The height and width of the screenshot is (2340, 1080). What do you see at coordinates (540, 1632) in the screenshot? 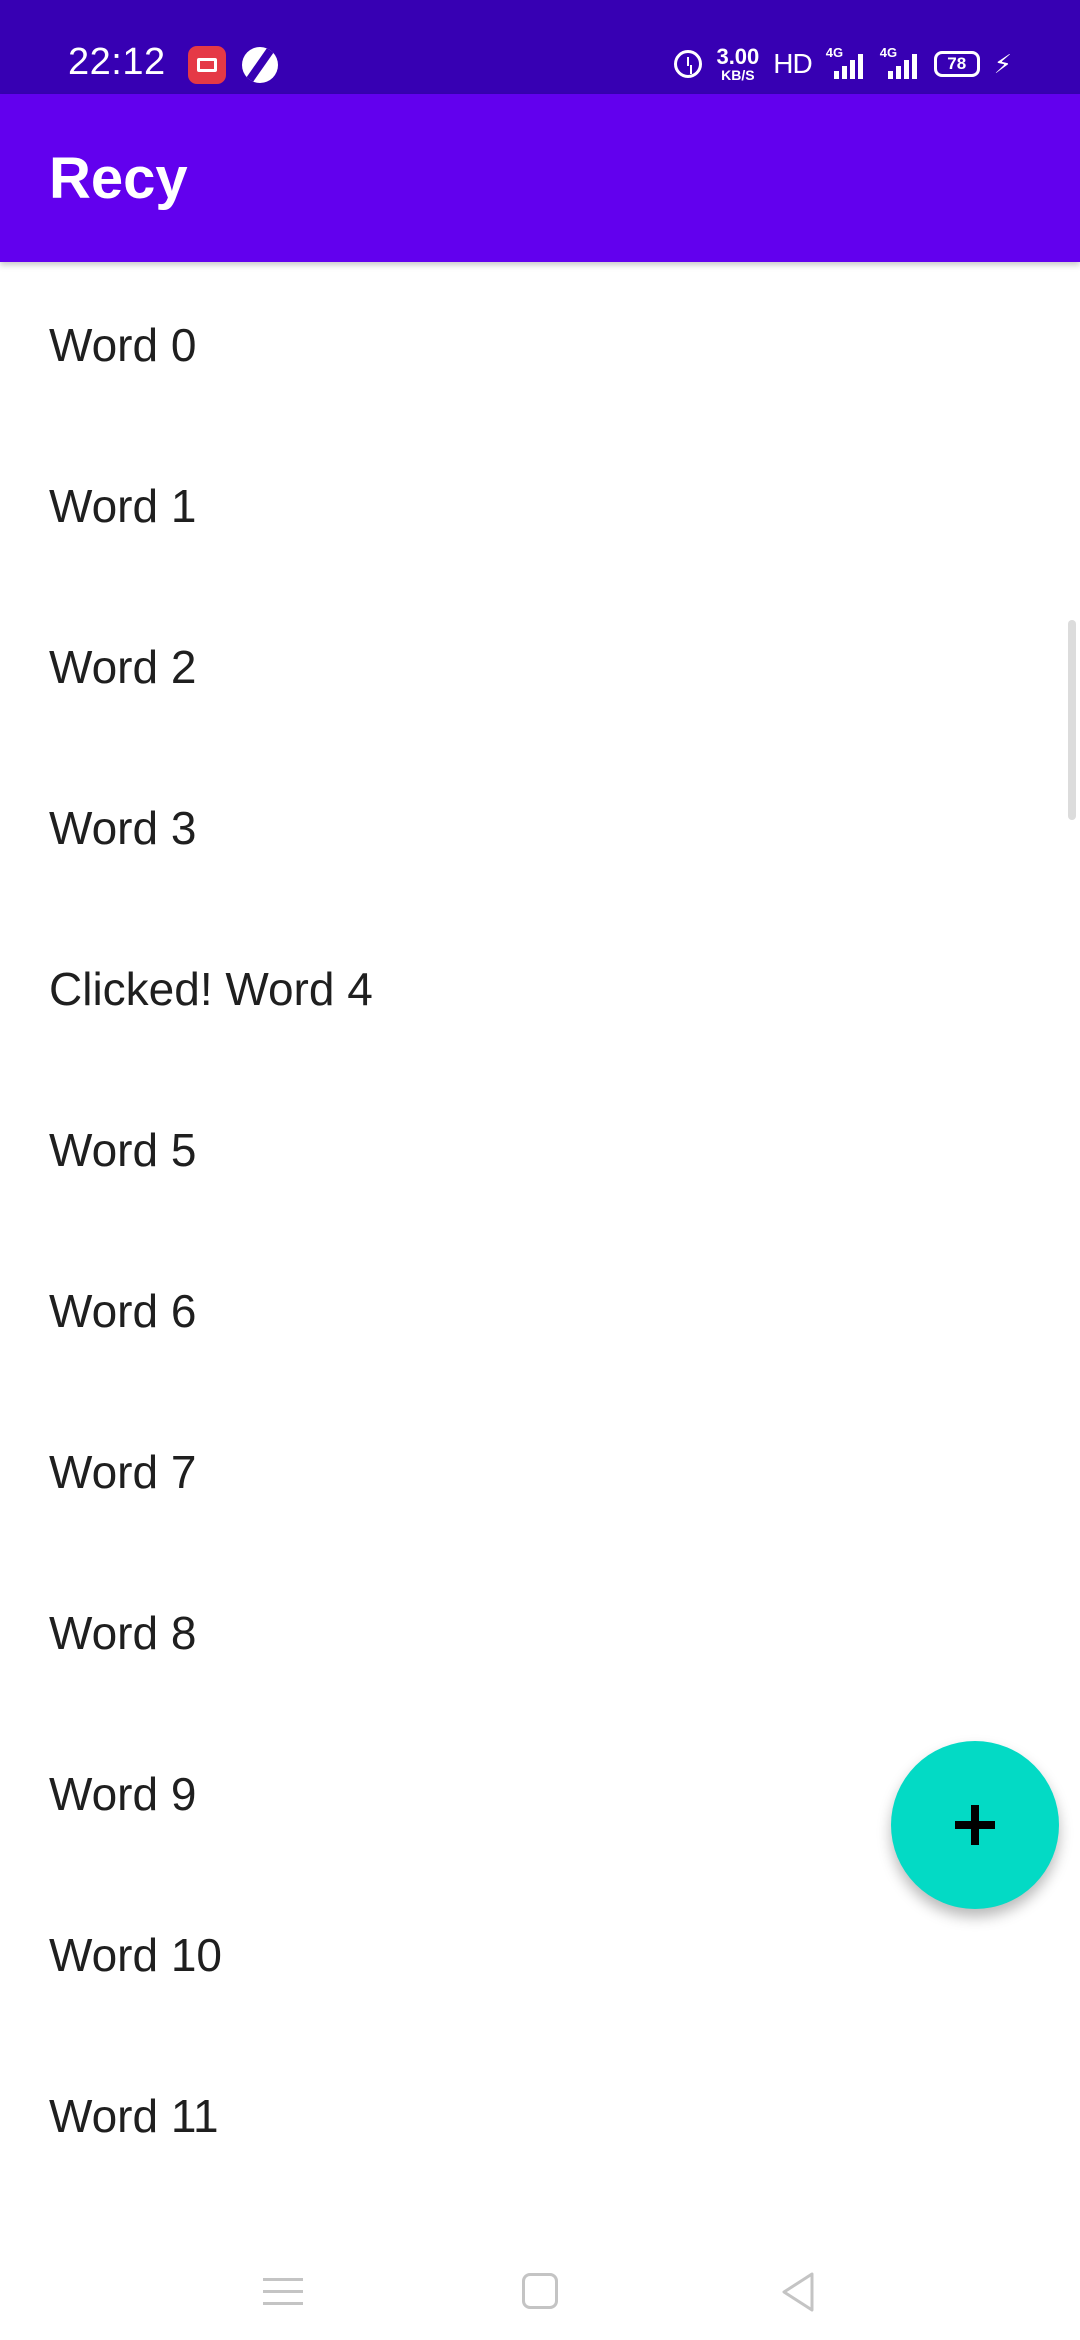
I see `list-item: Word 8` at bounding box center [540, 1632].